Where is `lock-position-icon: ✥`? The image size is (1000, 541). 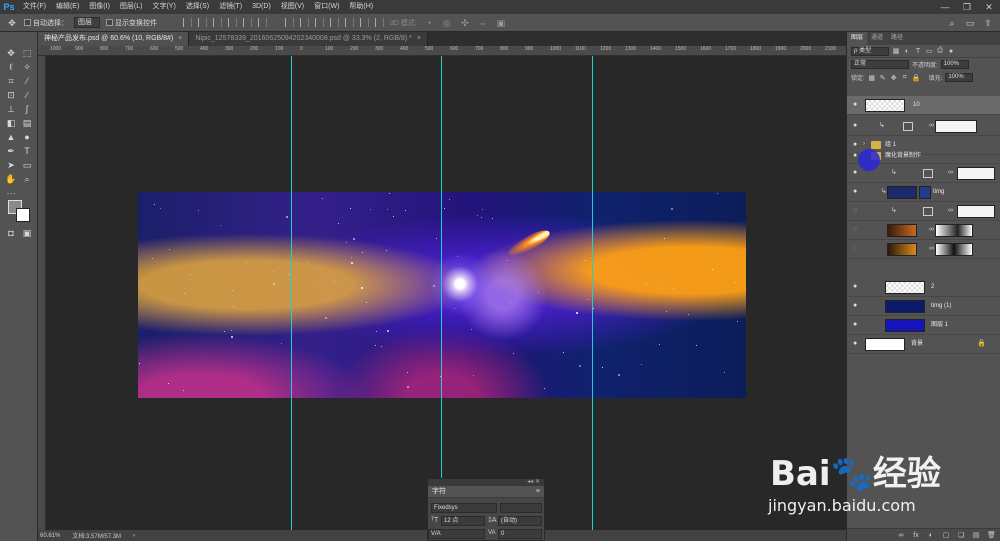 lock-position-icon: ✥ is located at coordinates (894, 78).